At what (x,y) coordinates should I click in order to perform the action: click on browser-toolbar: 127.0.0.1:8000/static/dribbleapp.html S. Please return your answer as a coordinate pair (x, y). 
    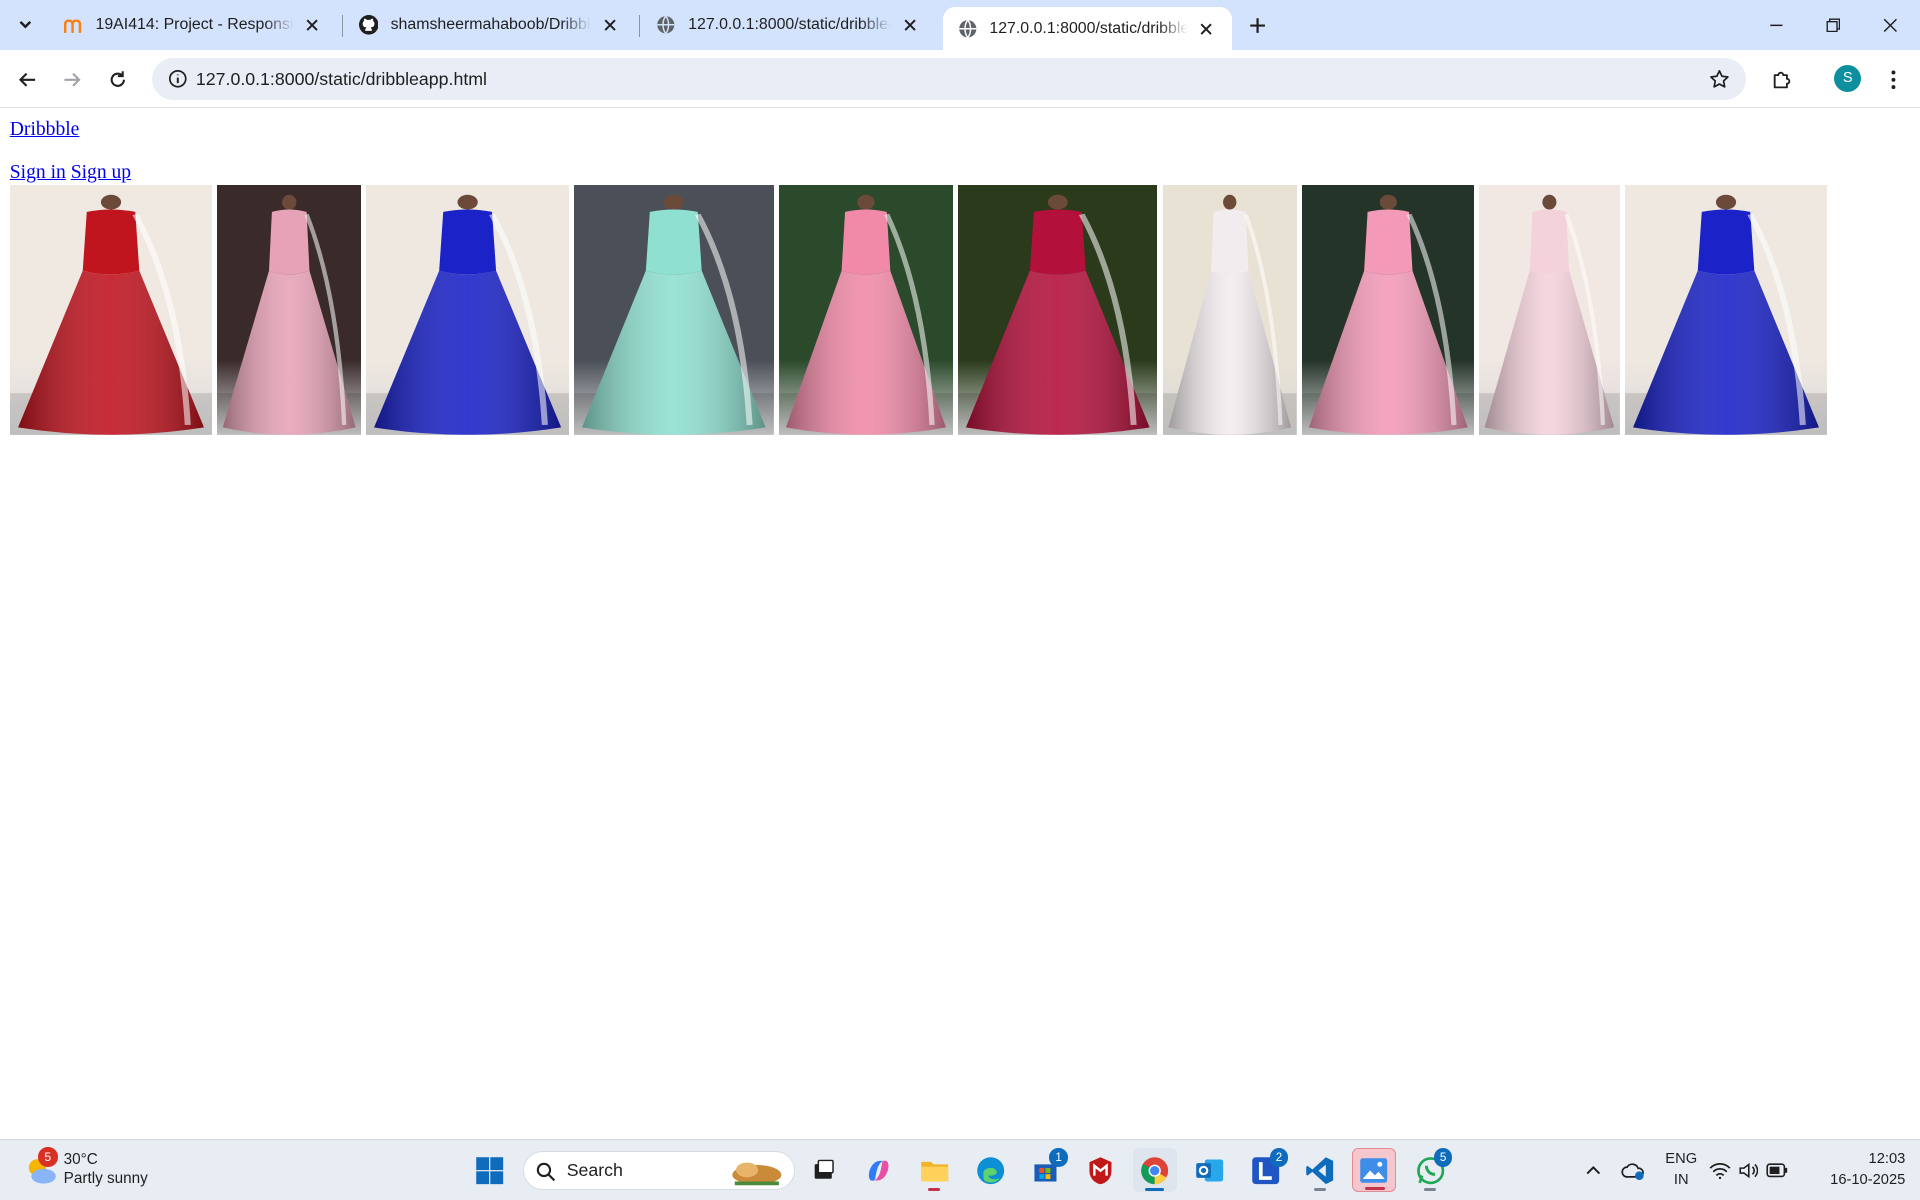
    Looking at the image, I should click on (960, 79).